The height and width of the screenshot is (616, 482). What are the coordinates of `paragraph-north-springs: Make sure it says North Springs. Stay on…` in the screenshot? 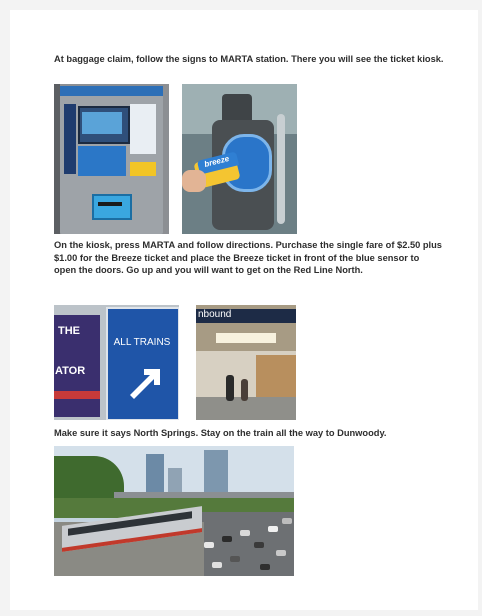 It's located at (220, 433).